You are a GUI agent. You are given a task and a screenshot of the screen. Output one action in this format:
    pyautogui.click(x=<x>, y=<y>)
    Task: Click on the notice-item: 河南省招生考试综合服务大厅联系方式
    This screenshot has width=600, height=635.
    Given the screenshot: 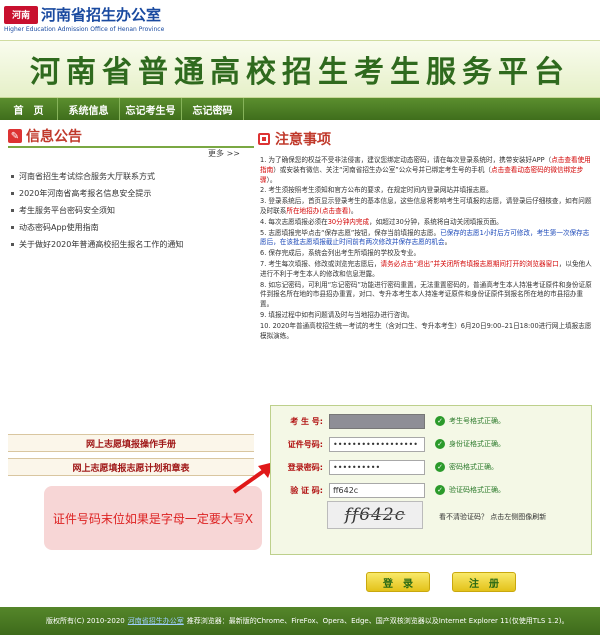 What is the action you would take?
    pyautogui.click(x=131, y=176)
    